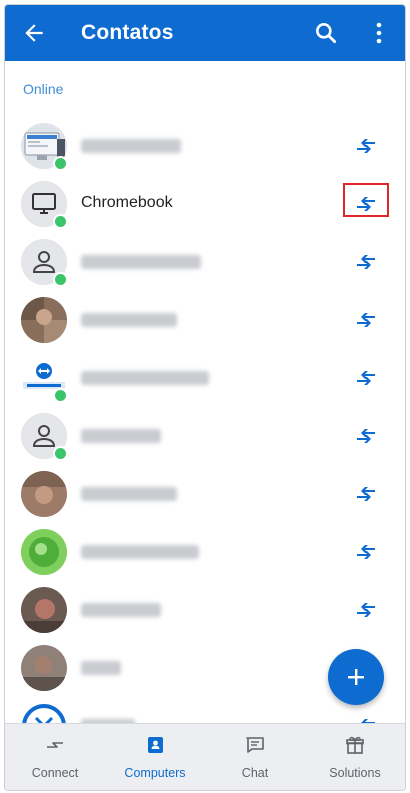 This screenshot has width=410, height=793. I want to click on back-arrow-icon, so click(34, 33).